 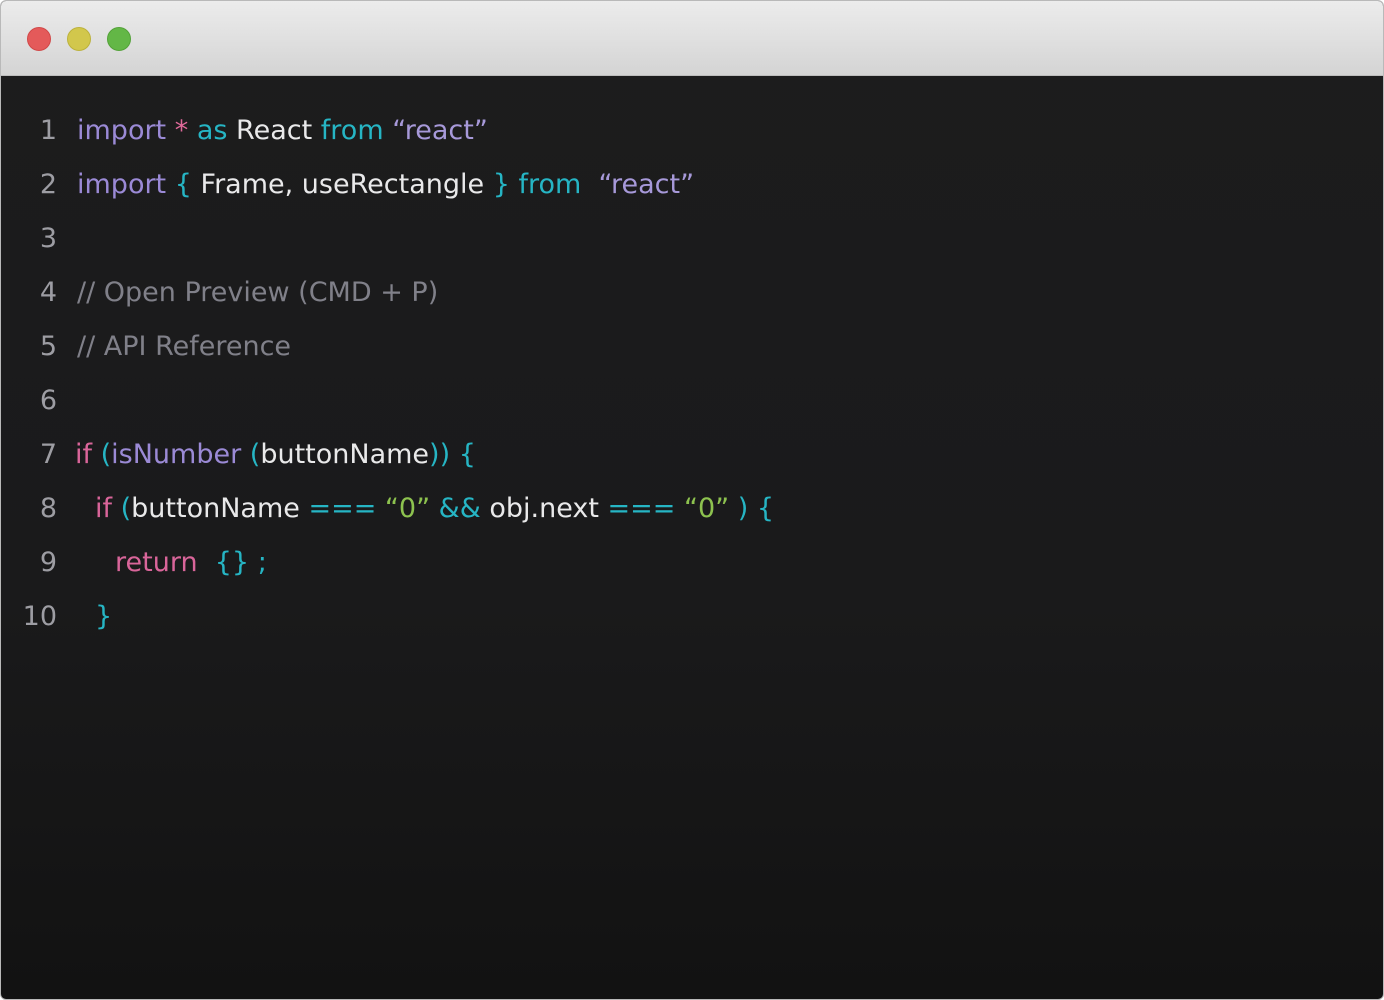 I want to click on code-text: // Open Preview (CMD + P), so click(x=257, y=293).